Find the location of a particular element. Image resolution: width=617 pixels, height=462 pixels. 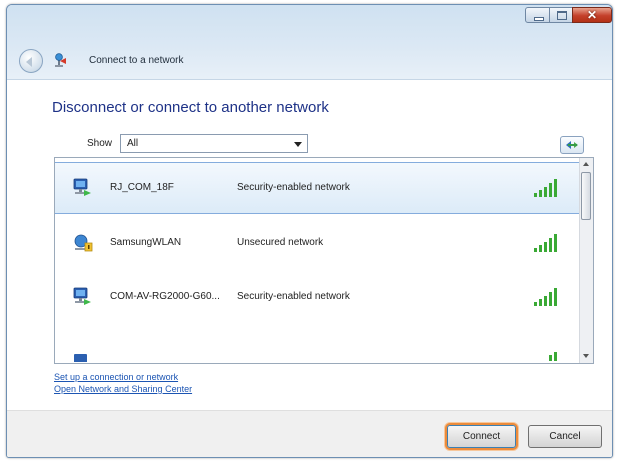

back-button is located at coordinates (31, 61).